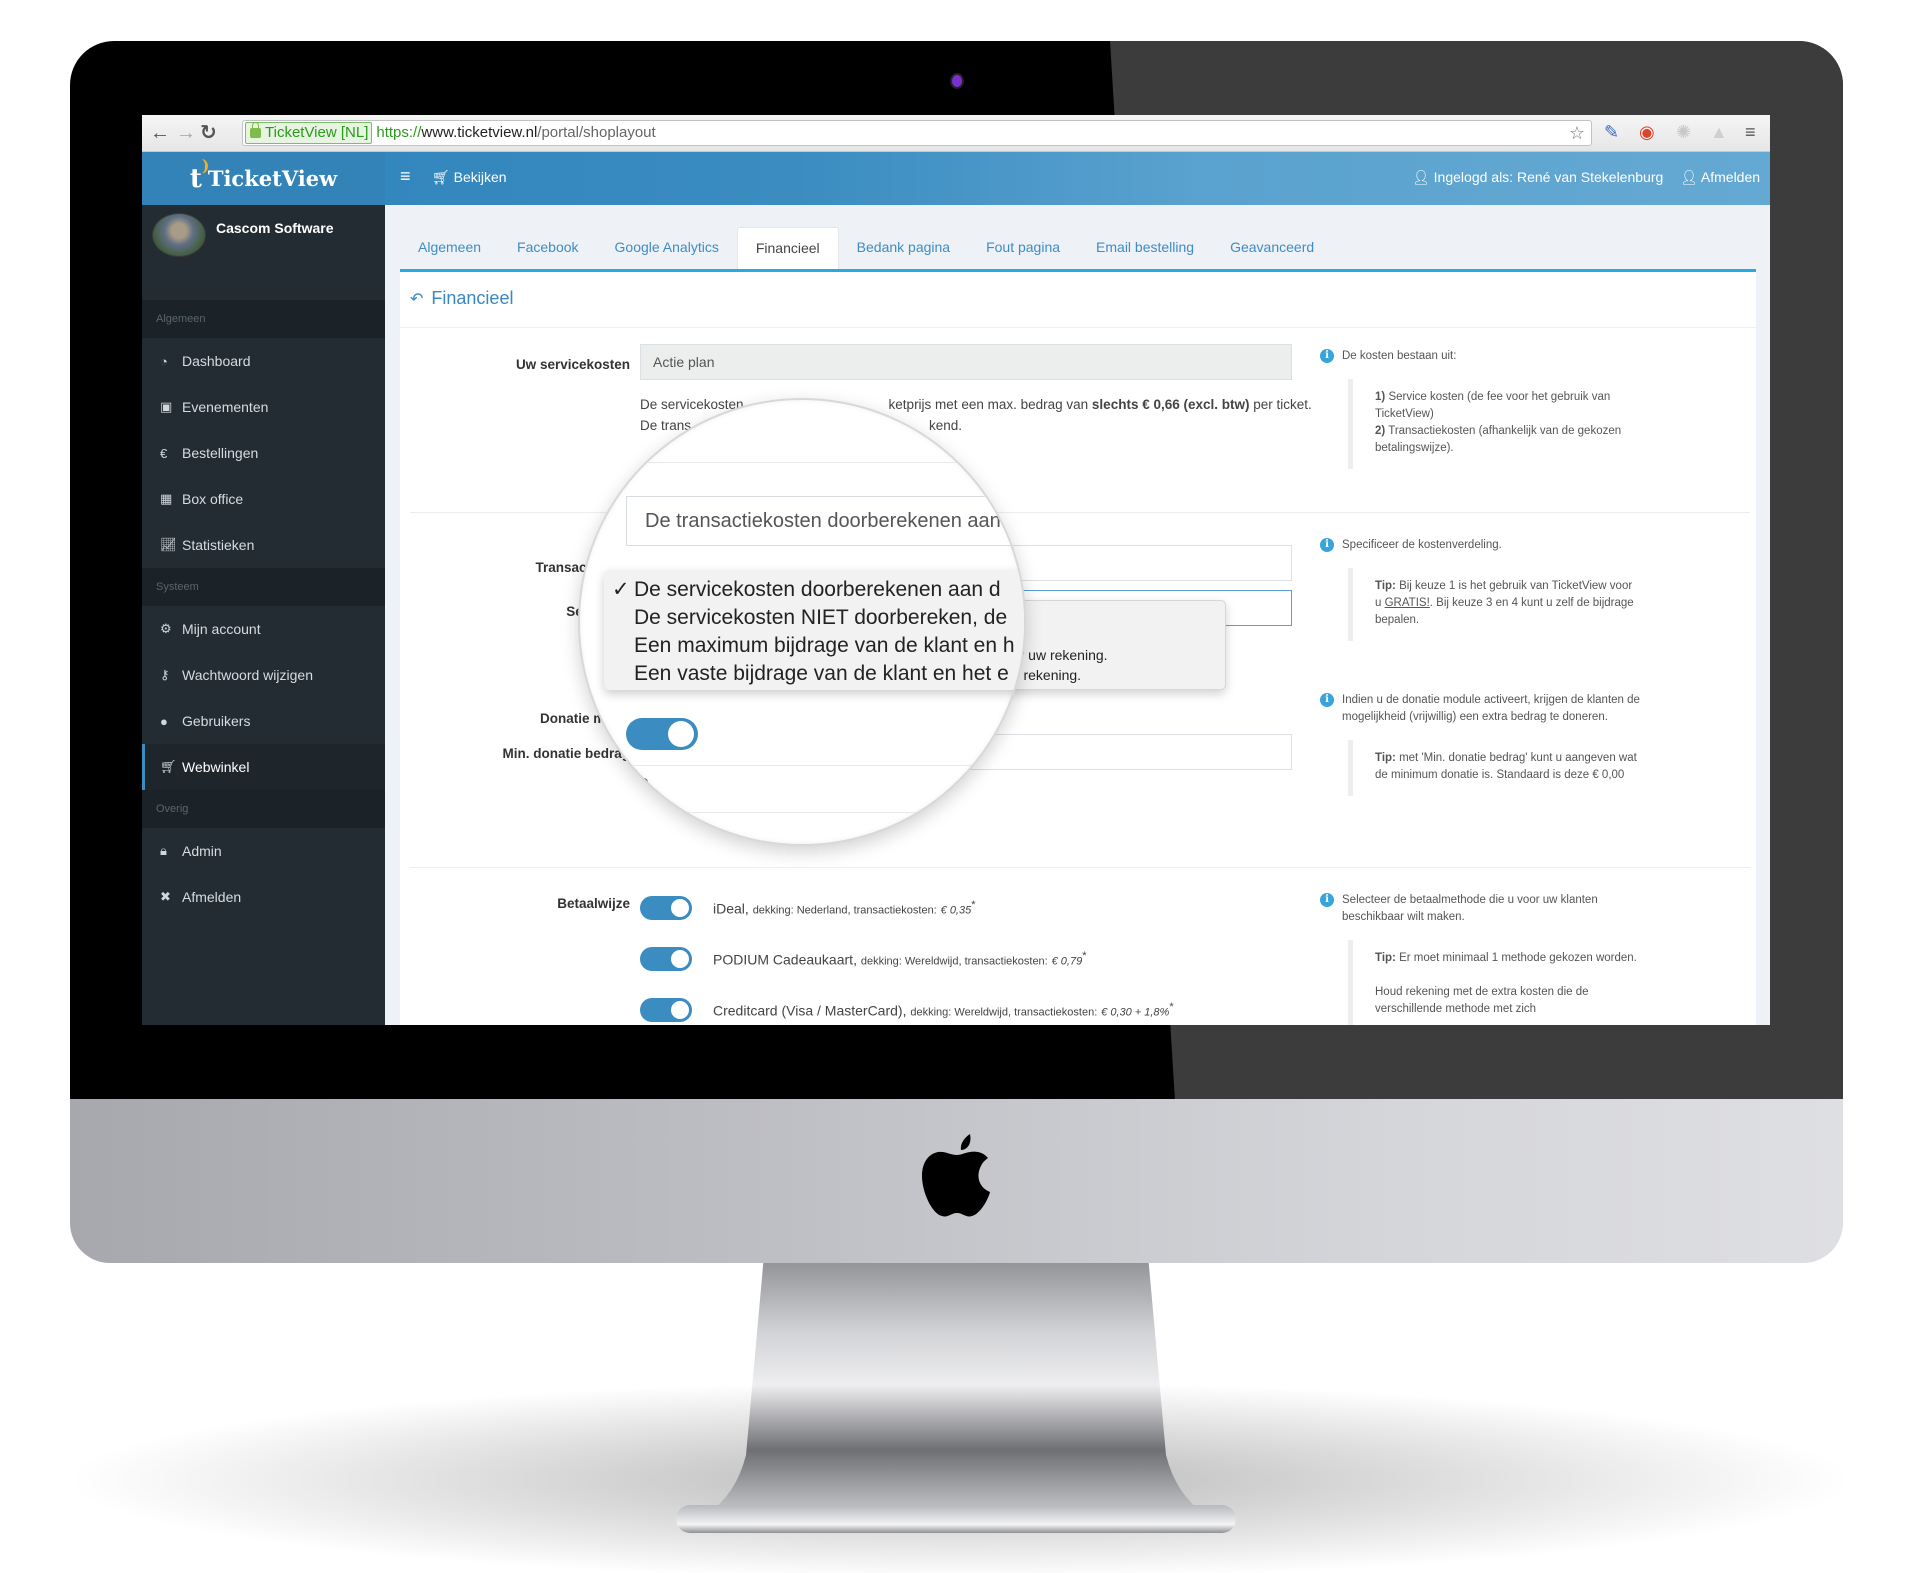  I want to click on sidebar-item-label: Afmelden, so click(212, 897).